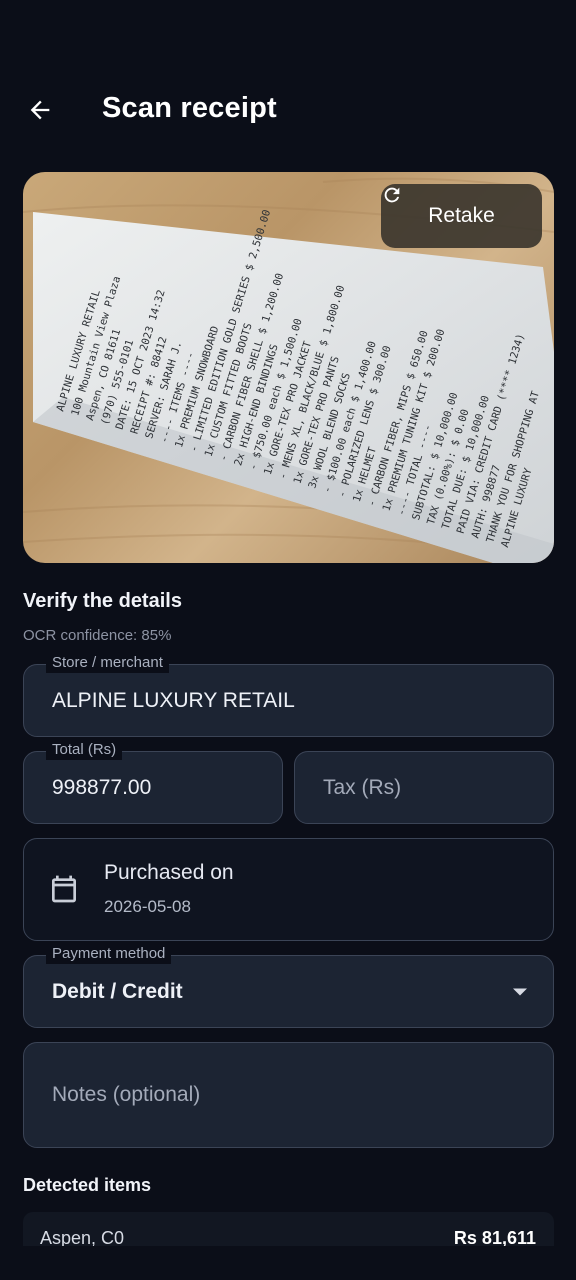 The width and height of the screenshot is (576, 1280). Describe the element at coordinates (97, 635) in the screenshot. I see `ocr-confidence: OCR confidence: 85%` at that location.